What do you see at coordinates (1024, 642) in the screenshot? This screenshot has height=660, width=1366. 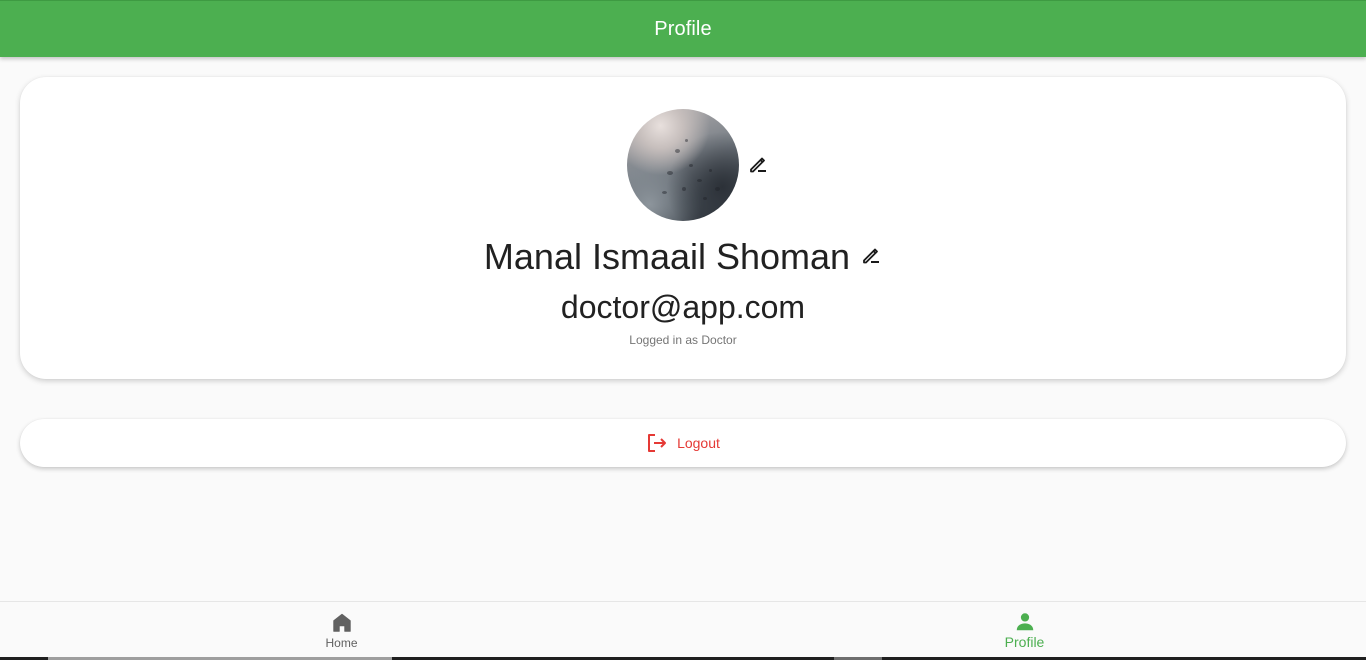 I see `nav-label-profile: Profile` at bounding box center [1024, 642].